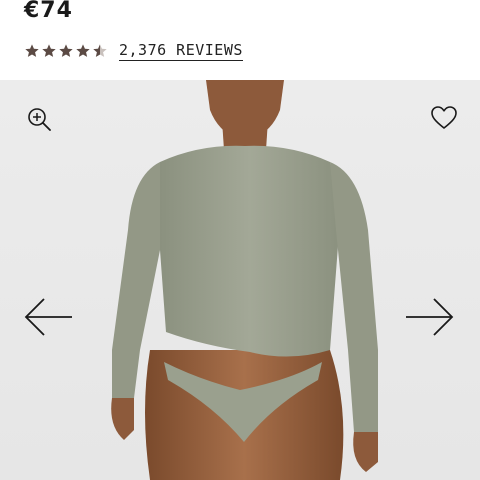 The width and height of the screenshot is (480, 480). I want to click on previous-image-button, so click(48, 317).